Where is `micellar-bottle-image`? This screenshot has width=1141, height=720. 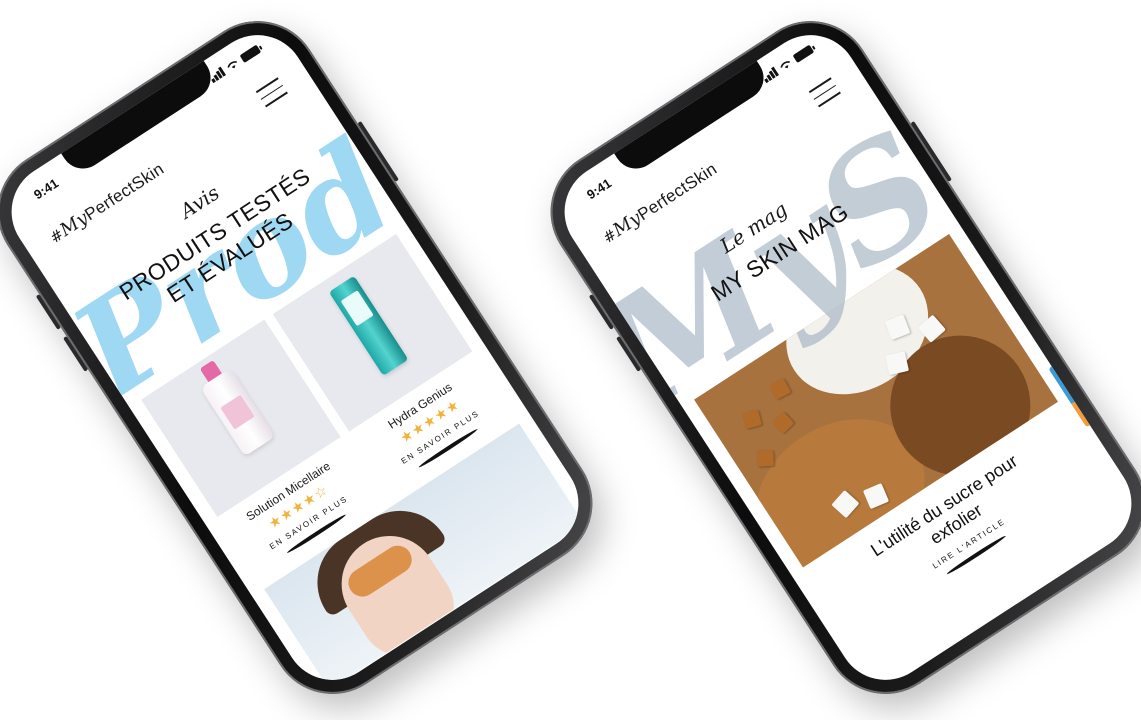
micellar-bottle-image is located at coordinates (237, 412).